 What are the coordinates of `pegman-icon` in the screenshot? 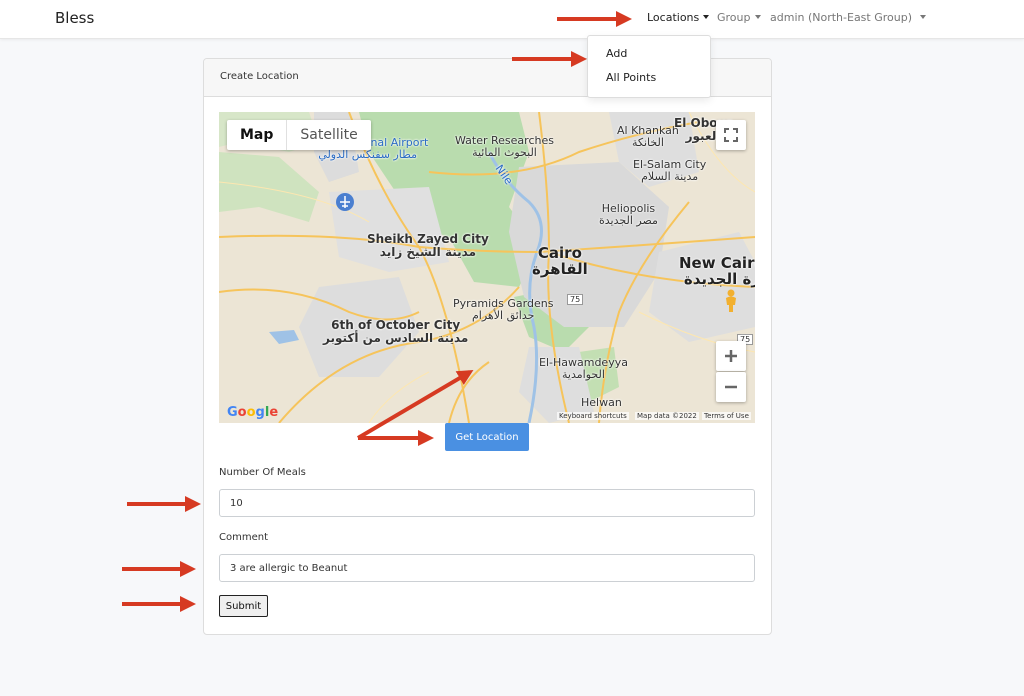 It's located at (731, 301).